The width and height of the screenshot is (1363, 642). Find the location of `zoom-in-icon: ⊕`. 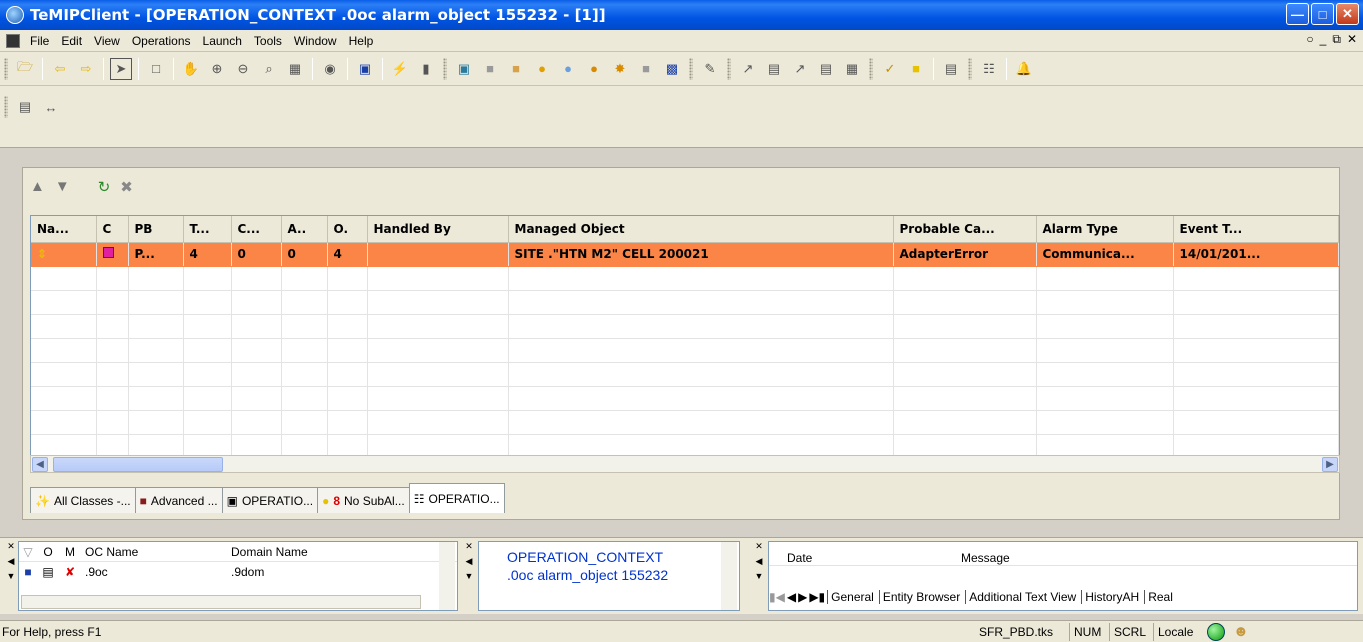

zoom-in-icon: ⊕ is located at coordinates (217, 69).